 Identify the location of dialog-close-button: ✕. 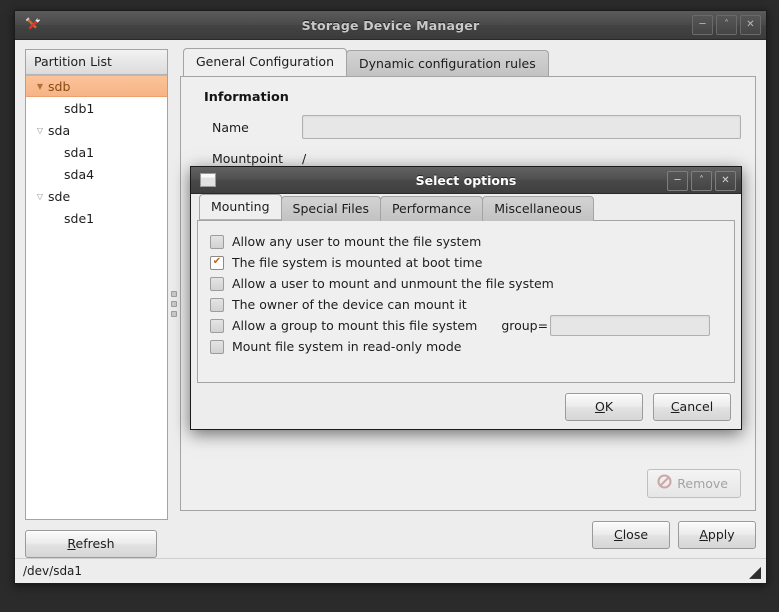
(725, 181).